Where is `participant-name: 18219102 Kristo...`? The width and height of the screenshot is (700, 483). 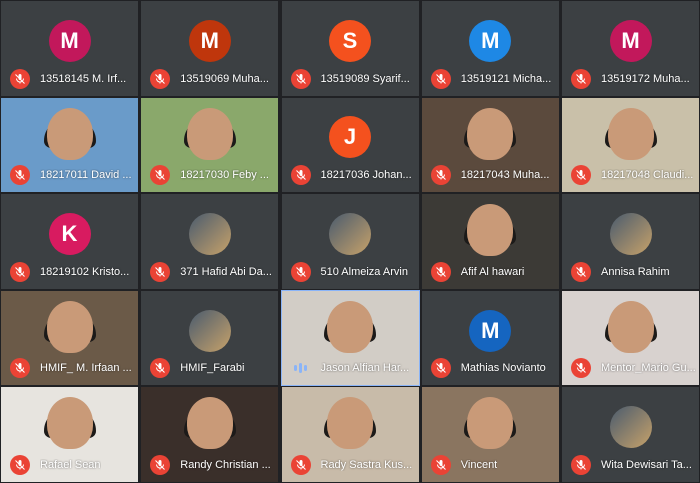 participant-name: 18219102 Kristo... is located at coordinates (85, 271).